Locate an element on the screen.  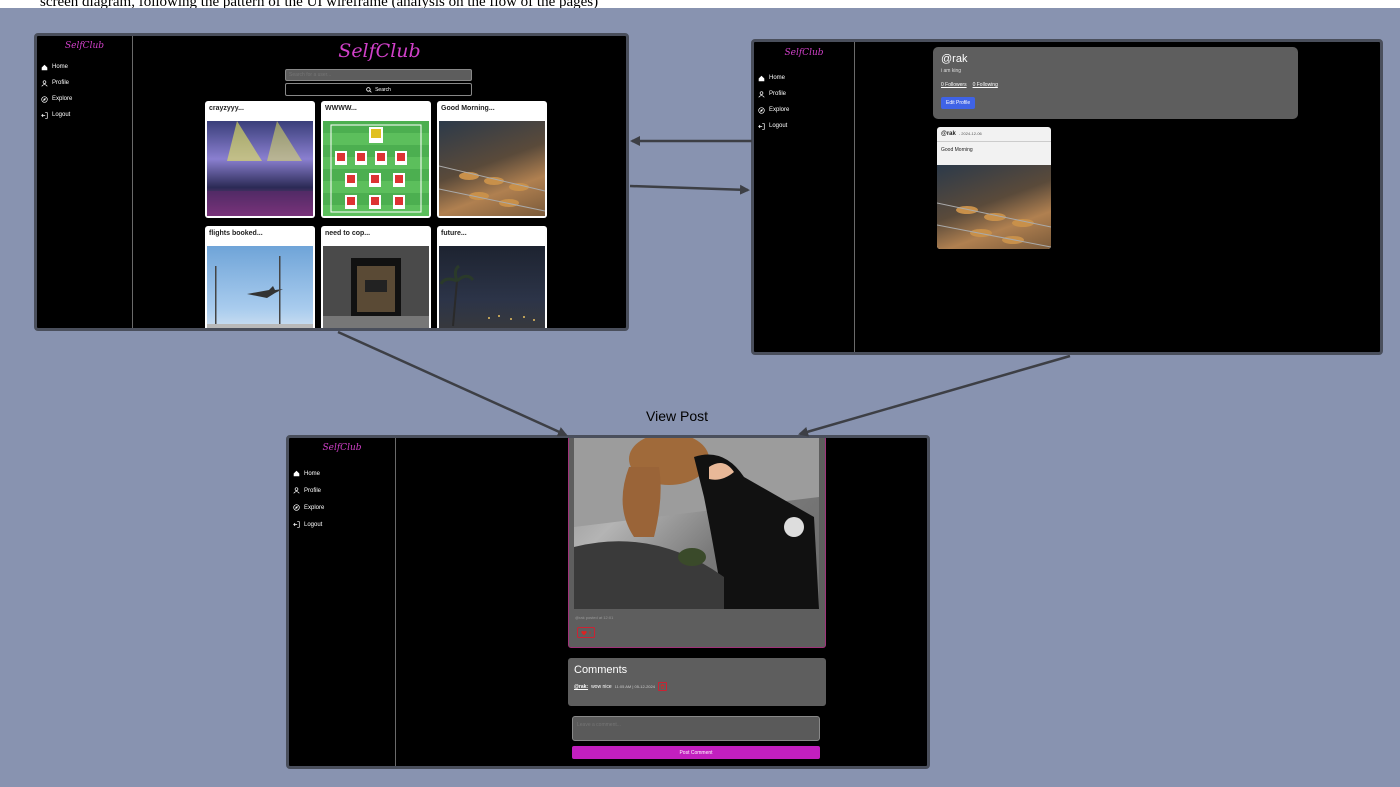
trash-icon is located at coordinates (662, 686).